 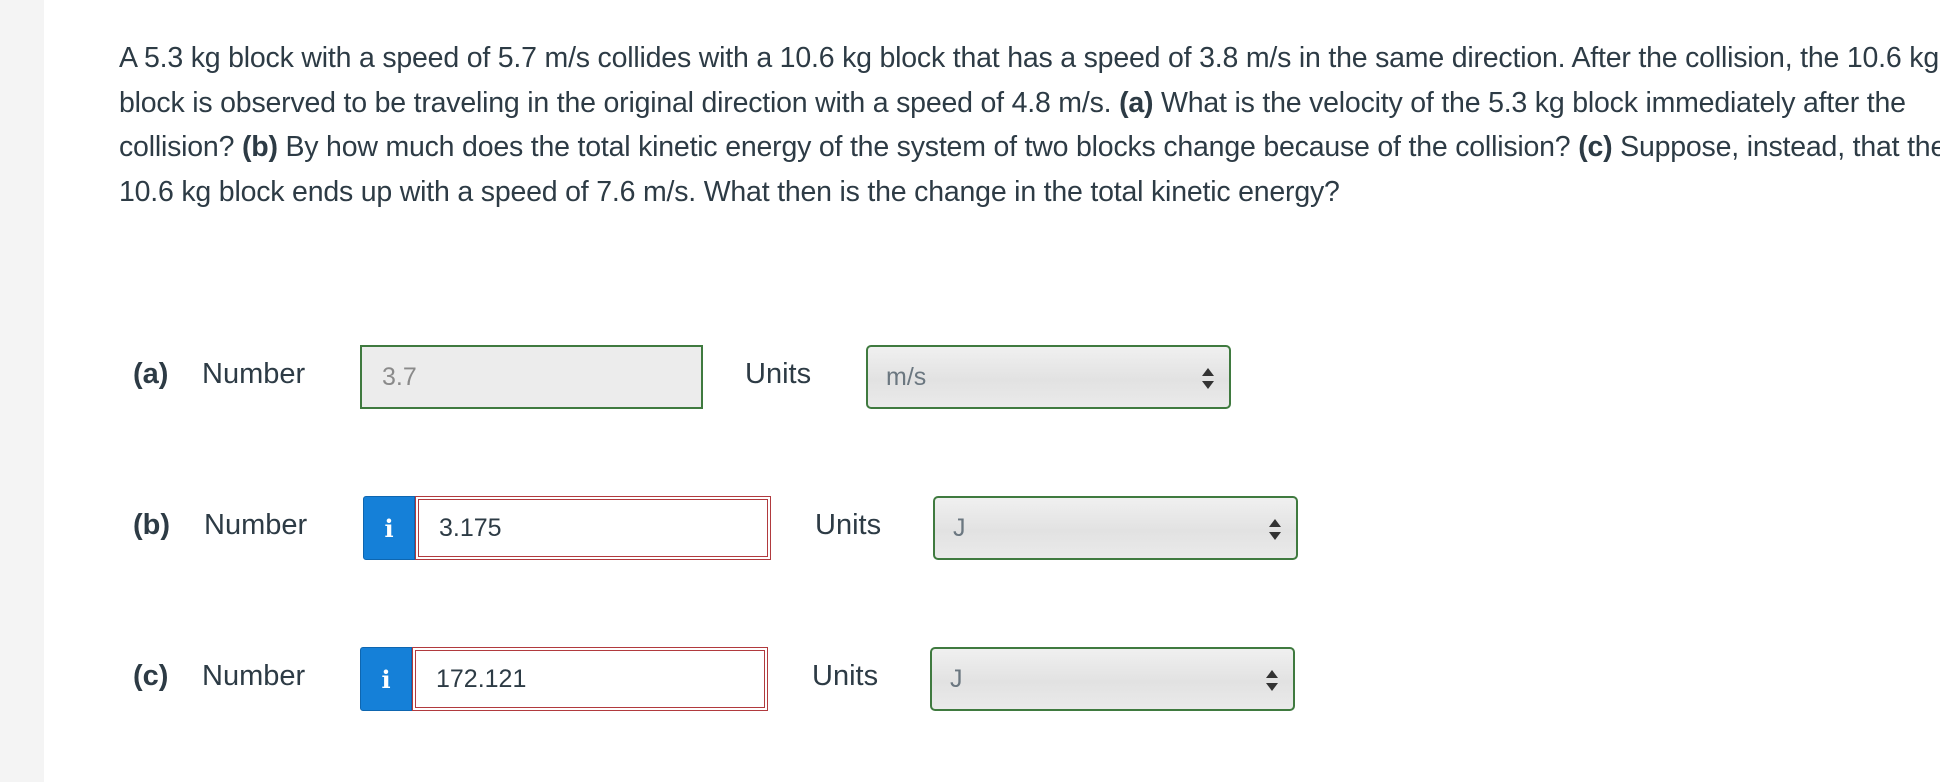 What do you see at coordinates (151, 676) in the screenshot?
I see `part-label-c: (c)` at bounding box center [151, 676].